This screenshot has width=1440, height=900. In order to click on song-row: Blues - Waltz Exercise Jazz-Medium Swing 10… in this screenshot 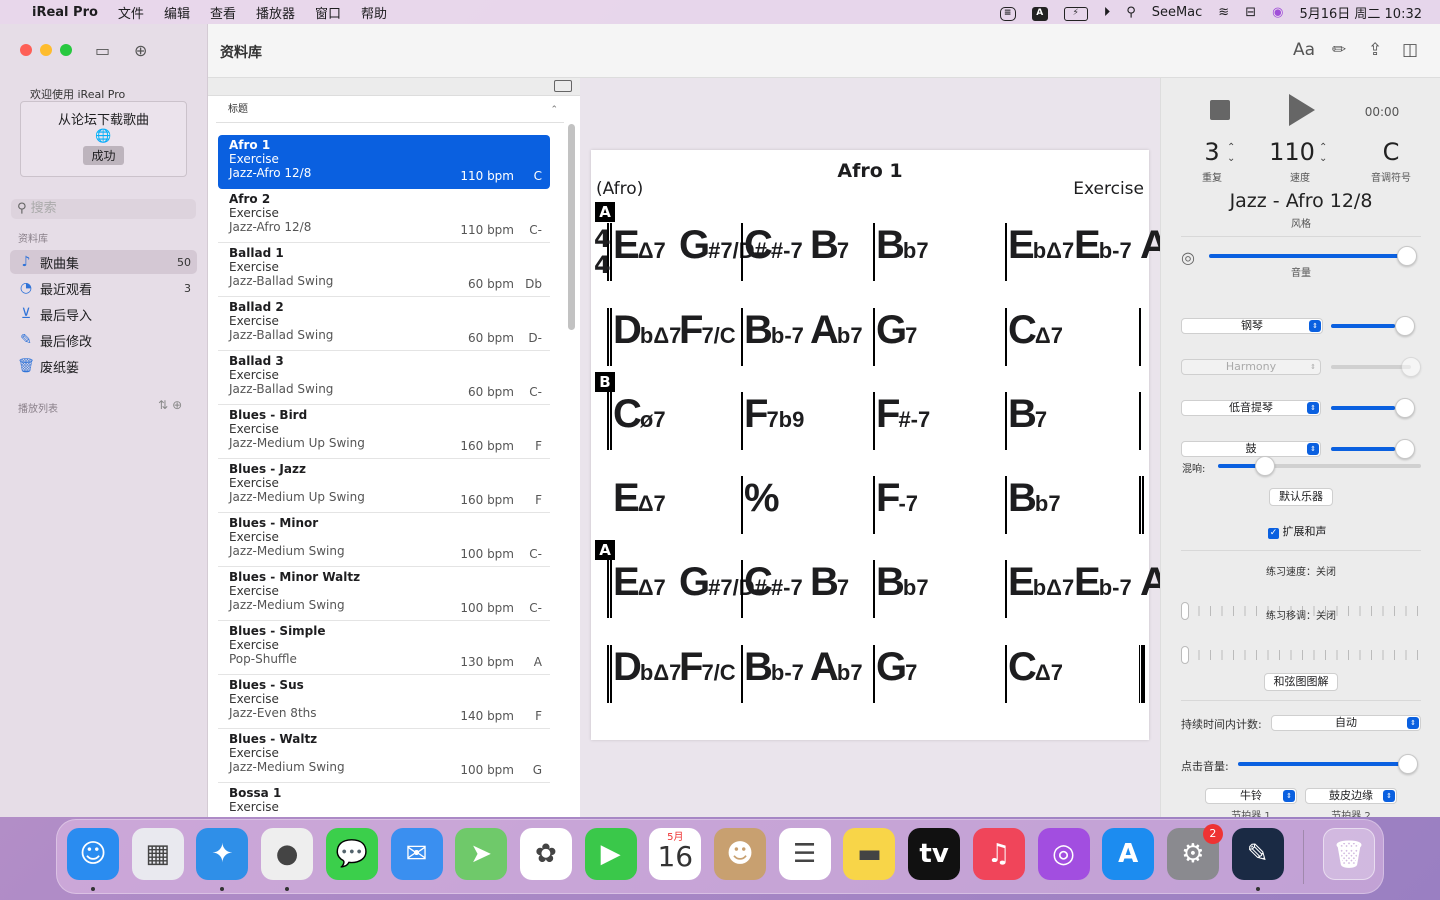, I will do `click(384, 756)`.